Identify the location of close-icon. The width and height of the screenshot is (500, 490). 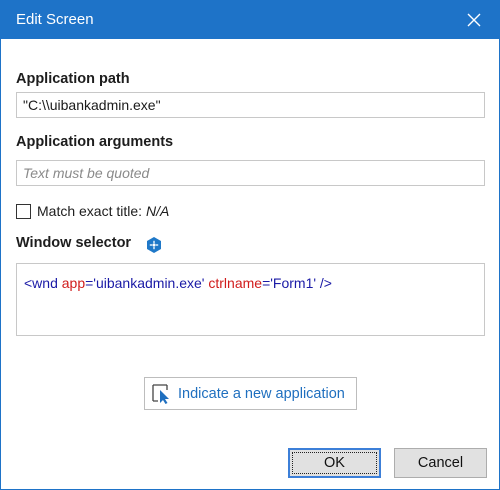
(474, 20).